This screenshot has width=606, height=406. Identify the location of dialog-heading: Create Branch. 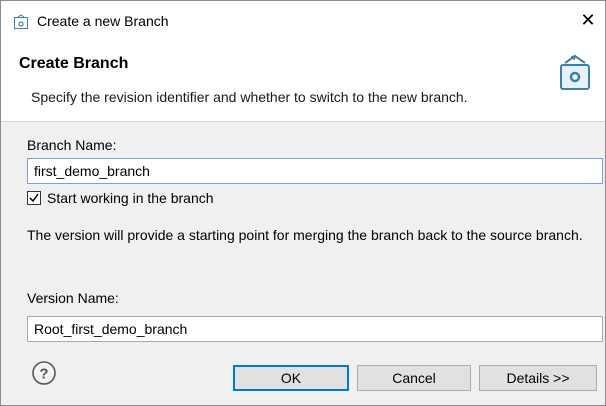
(74, 63).